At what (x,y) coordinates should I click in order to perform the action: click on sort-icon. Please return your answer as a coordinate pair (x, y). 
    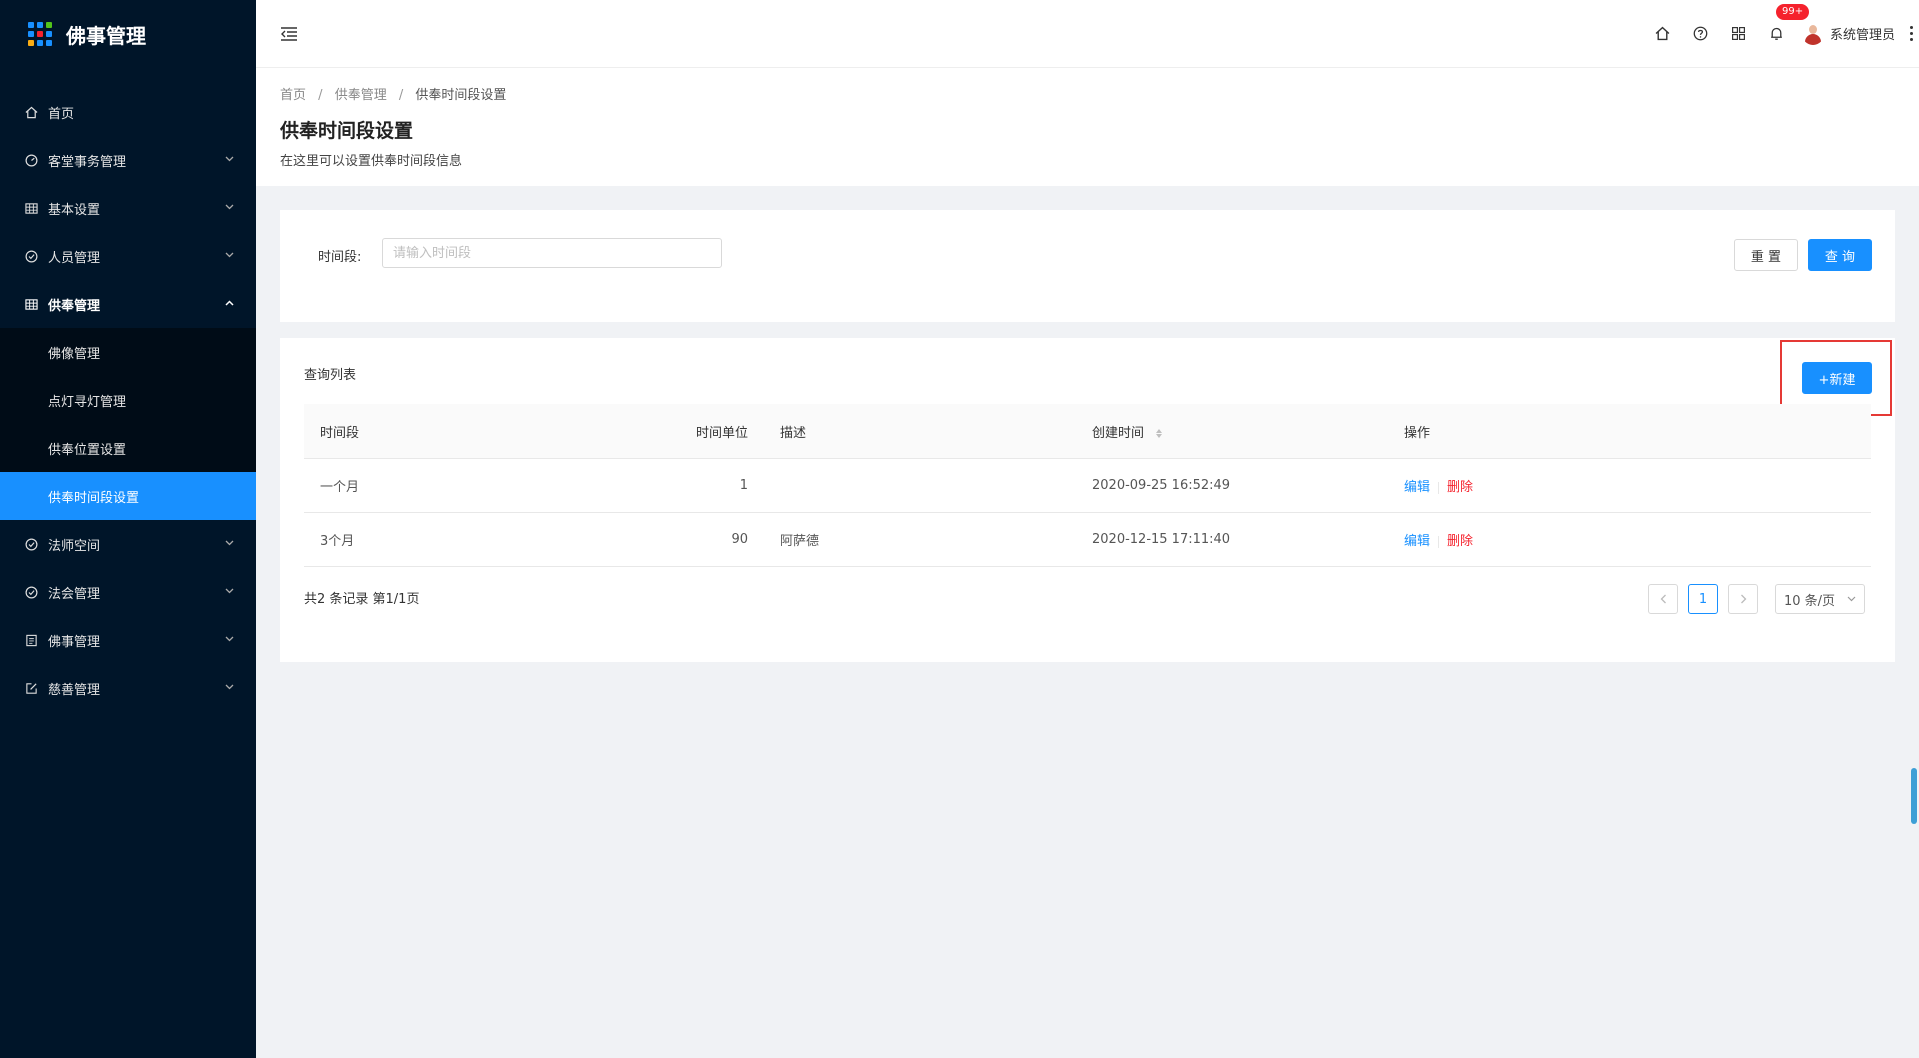
    Looking at the image, I should click on (1159, 433).